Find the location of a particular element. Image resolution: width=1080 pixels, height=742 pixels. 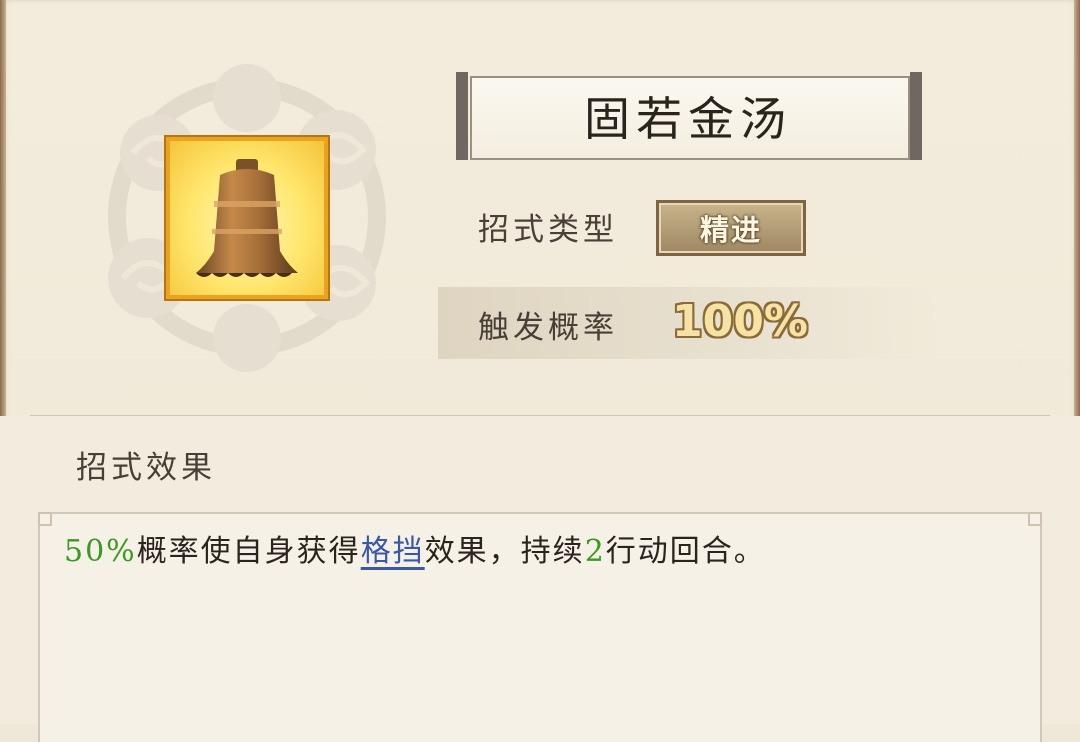

skill-icon is located at coordinates (247, 218).